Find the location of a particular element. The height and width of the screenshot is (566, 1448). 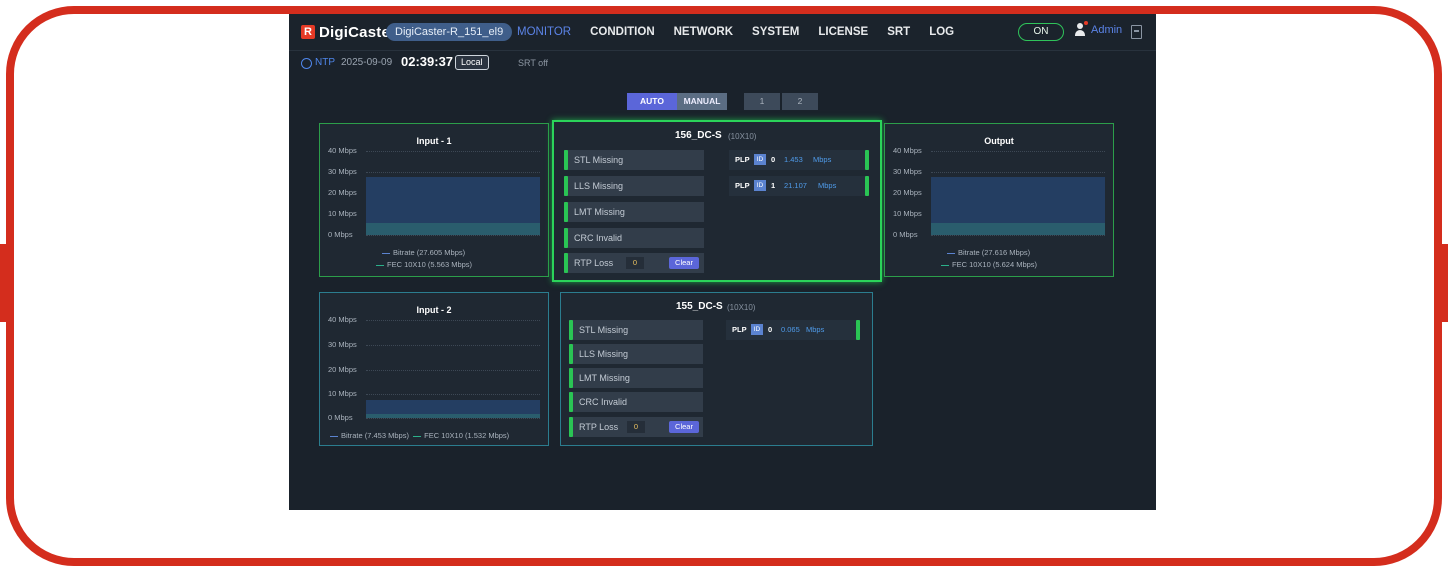

nav-log: LOG is located at coordinates (941, 32).